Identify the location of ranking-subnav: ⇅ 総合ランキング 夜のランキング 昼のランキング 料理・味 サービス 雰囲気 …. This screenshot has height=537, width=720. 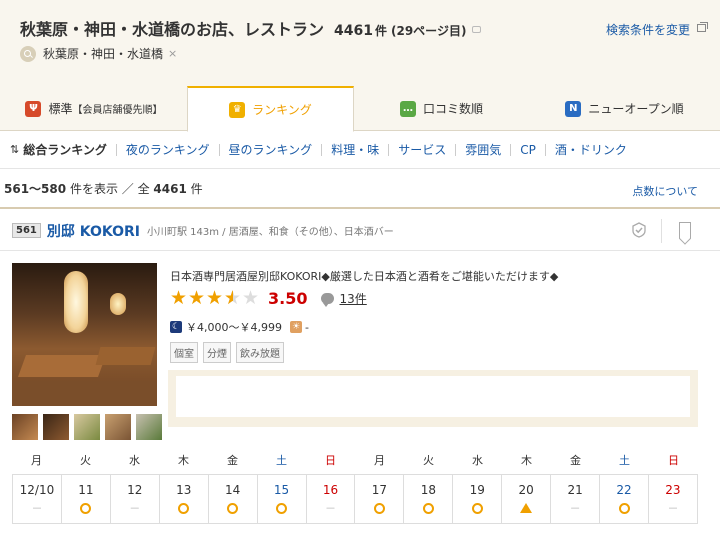
(360, 150).